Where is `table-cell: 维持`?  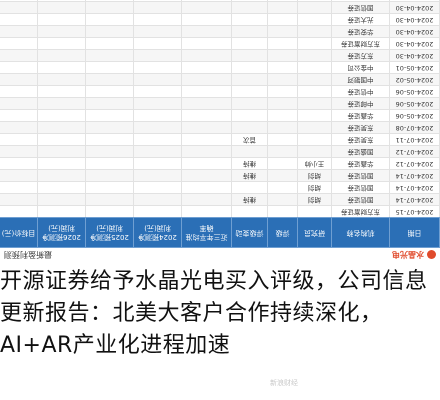
table-cell: 维持 is located at coordinates (249, 163).